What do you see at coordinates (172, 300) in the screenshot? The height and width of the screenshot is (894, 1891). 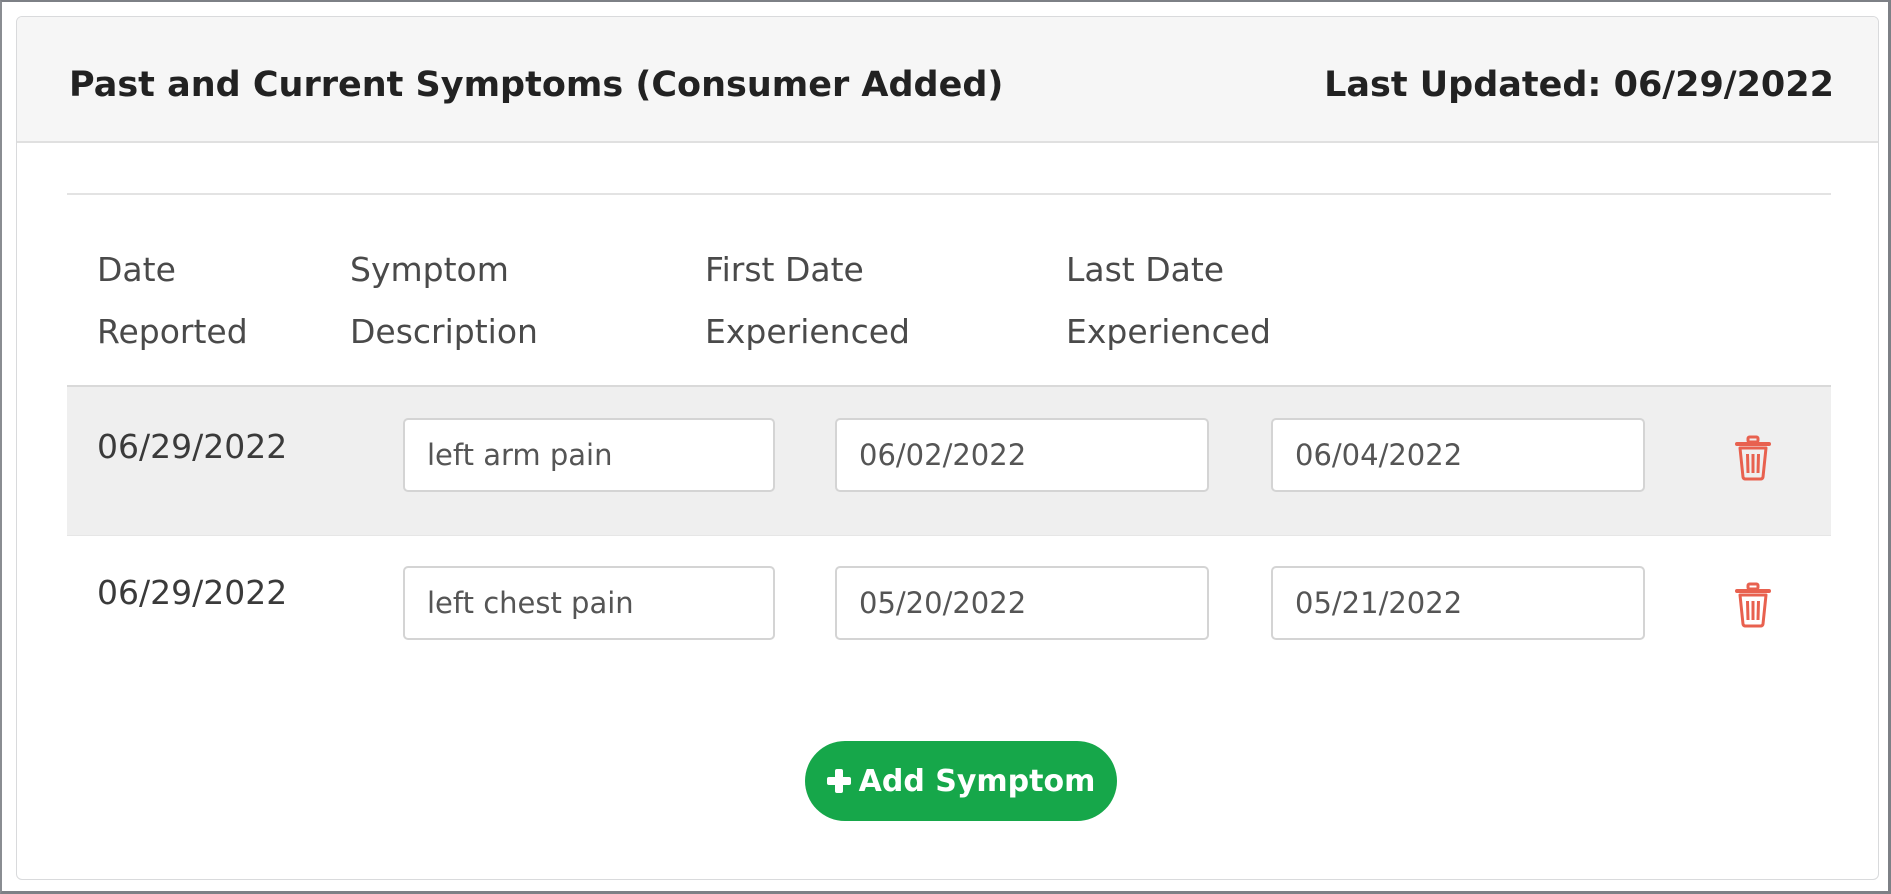 I see `column-header-date-reported: Date Reported` at bounding box center [172, 300].